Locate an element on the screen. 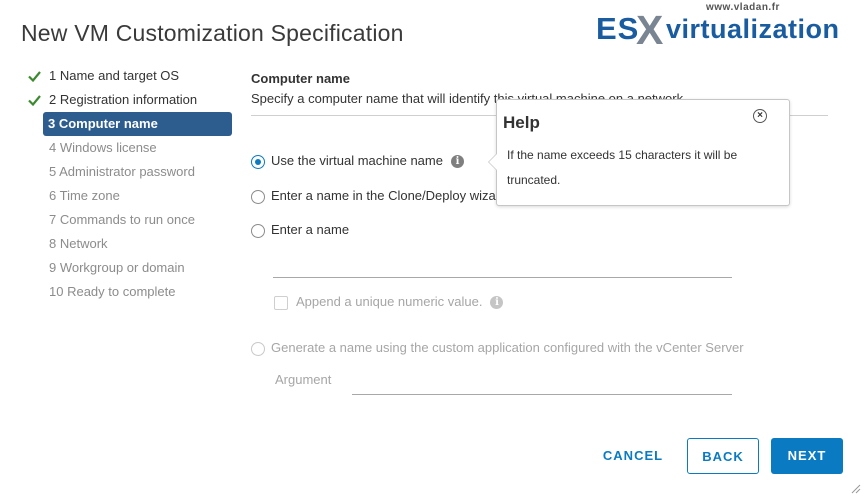 The height and width of the screenshot is (498, 865). option-use-vm-name: Use the virtual machine name i is located at coordinates (357, 161).